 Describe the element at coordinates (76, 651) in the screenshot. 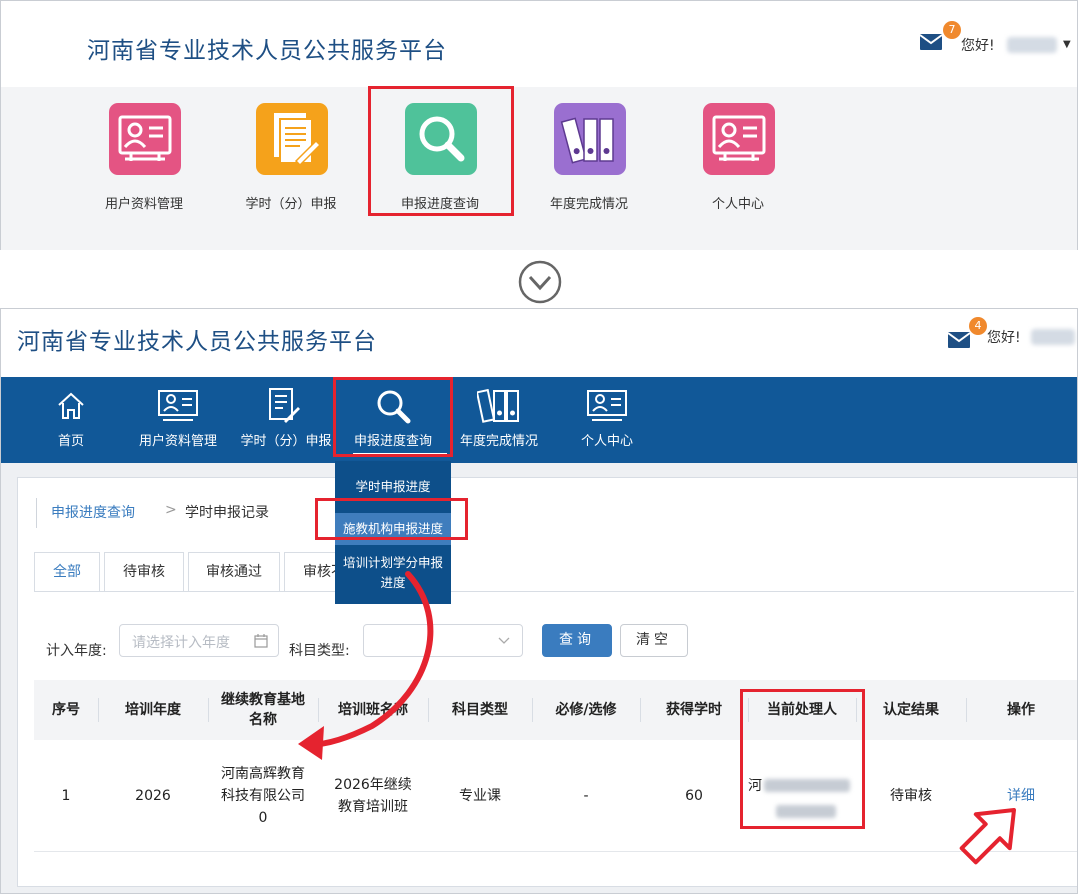

I see `year-label: 计入年度:` at that location.